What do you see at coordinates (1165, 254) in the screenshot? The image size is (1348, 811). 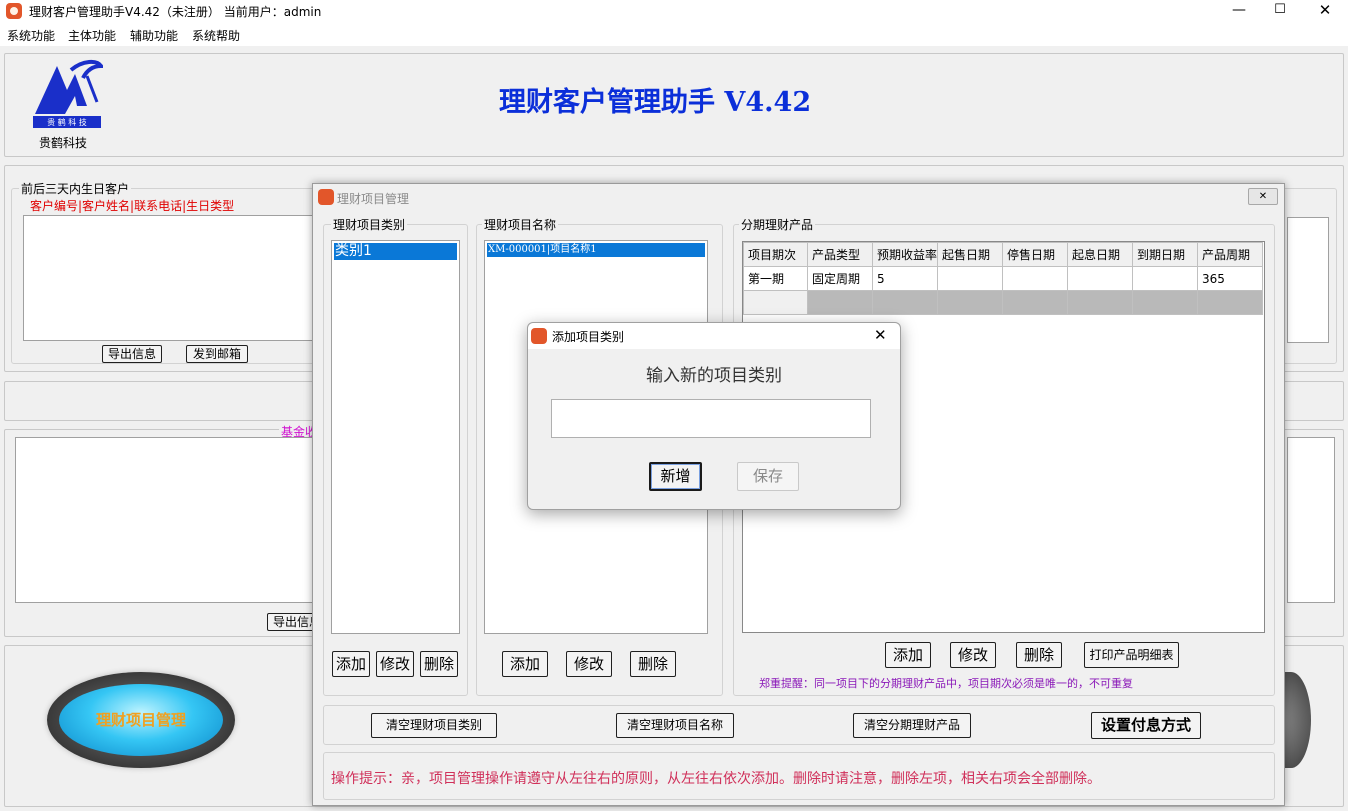 I see `col-header: 到期日期` at bounding box center [1165, 254].